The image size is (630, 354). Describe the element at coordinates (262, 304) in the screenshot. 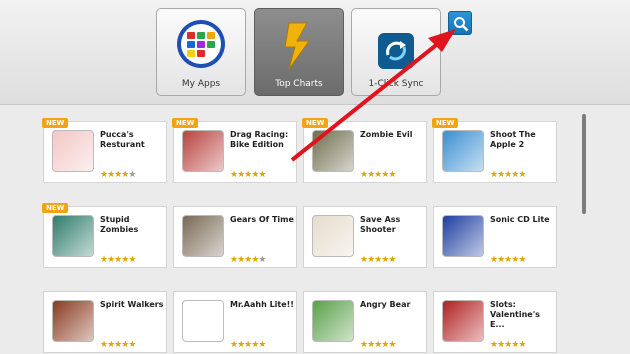

I see `app-name: Mr.Aahh Lite!!` at that location.